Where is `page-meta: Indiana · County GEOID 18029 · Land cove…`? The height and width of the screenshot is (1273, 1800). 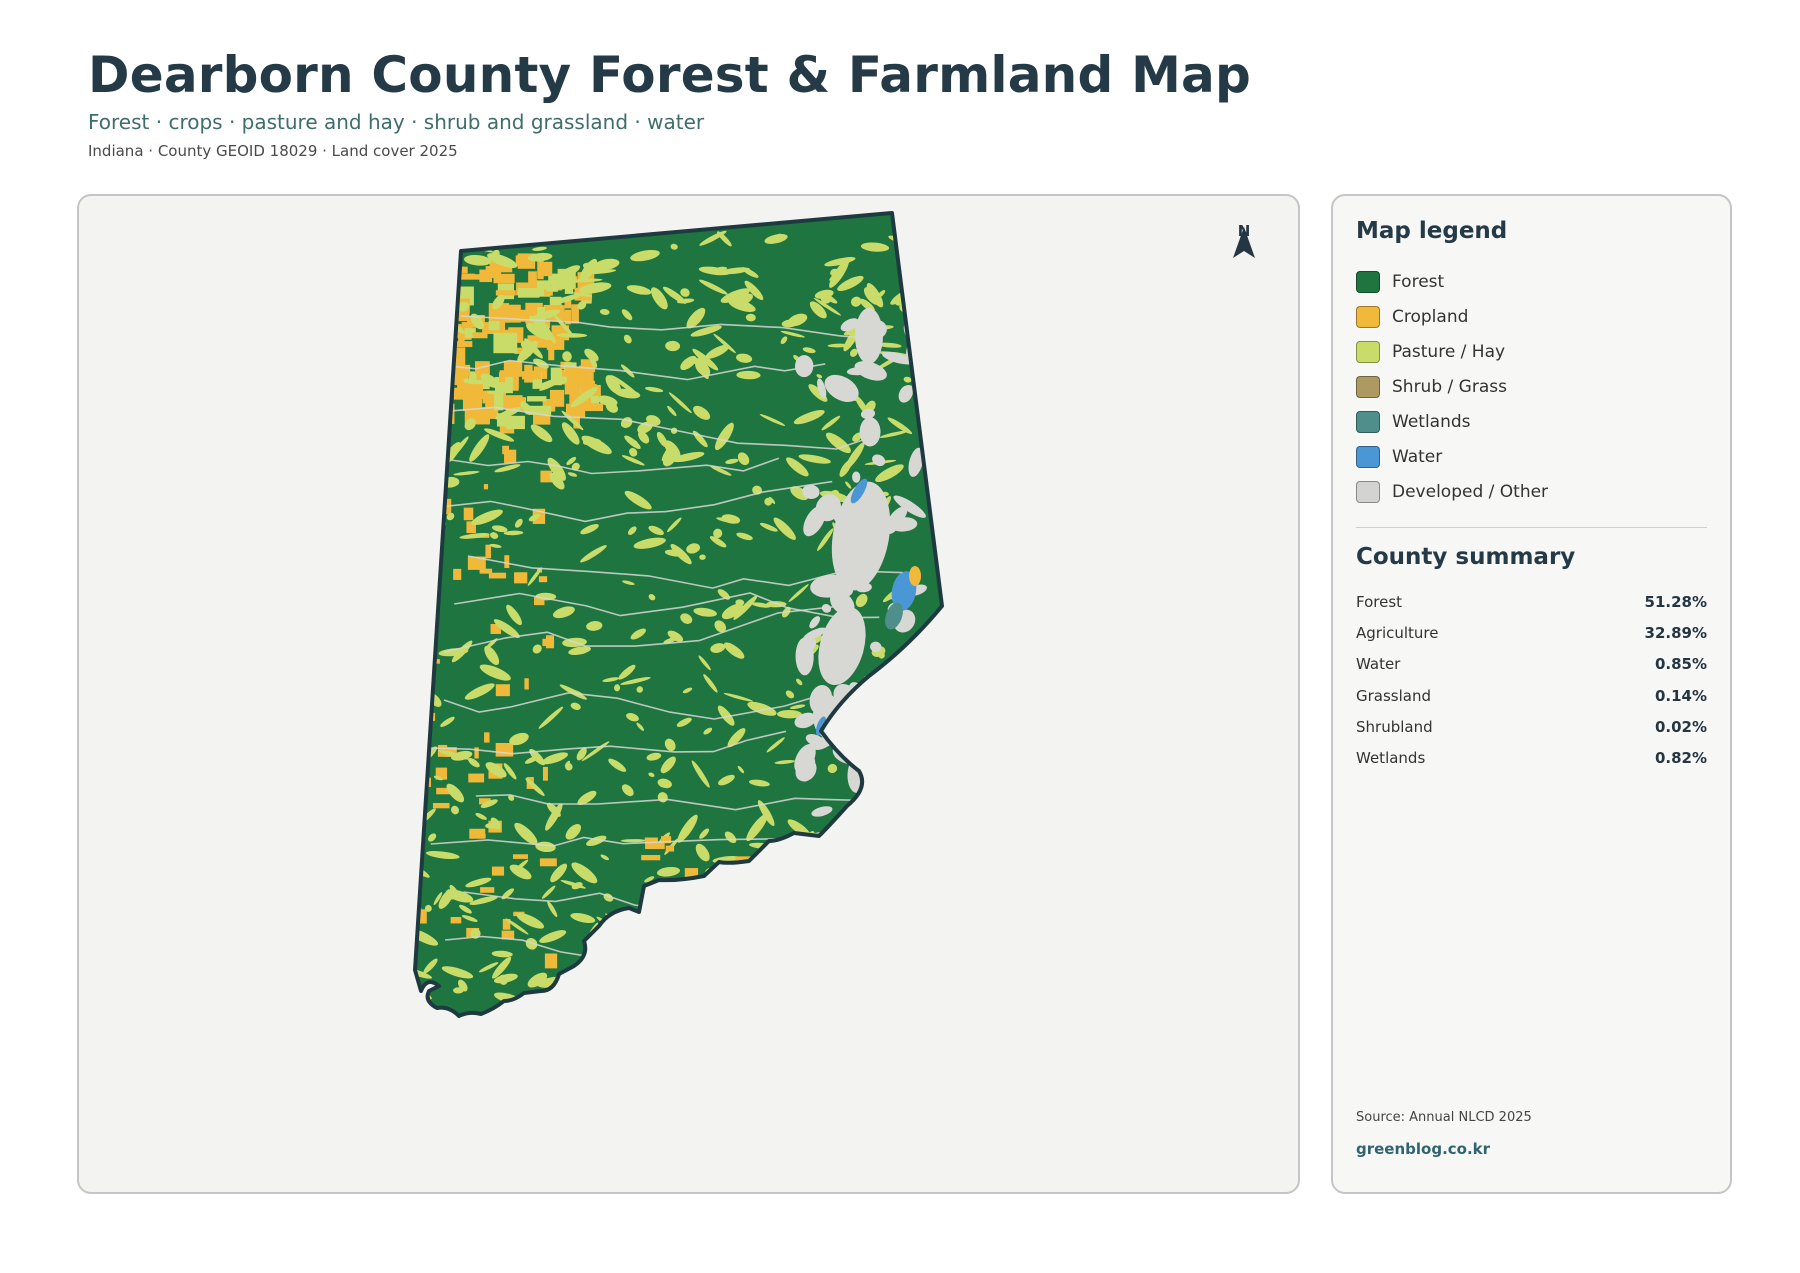 page-meta: Indiana · County GEOID 18029 · Land cove… is located at coordinates (273, 151).